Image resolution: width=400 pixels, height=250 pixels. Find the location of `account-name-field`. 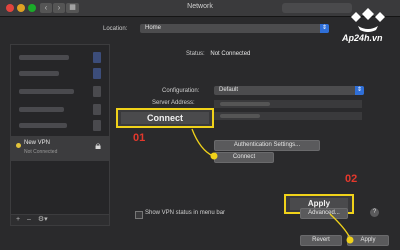

account-name-field is located at coordinates (288, 116).